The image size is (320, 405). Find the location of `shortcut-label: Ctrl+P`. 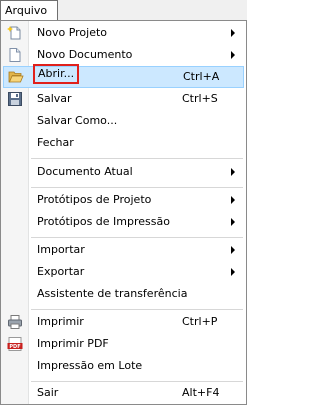

shortcut-label: Ctrl+P is located at coordinates (200, 321).